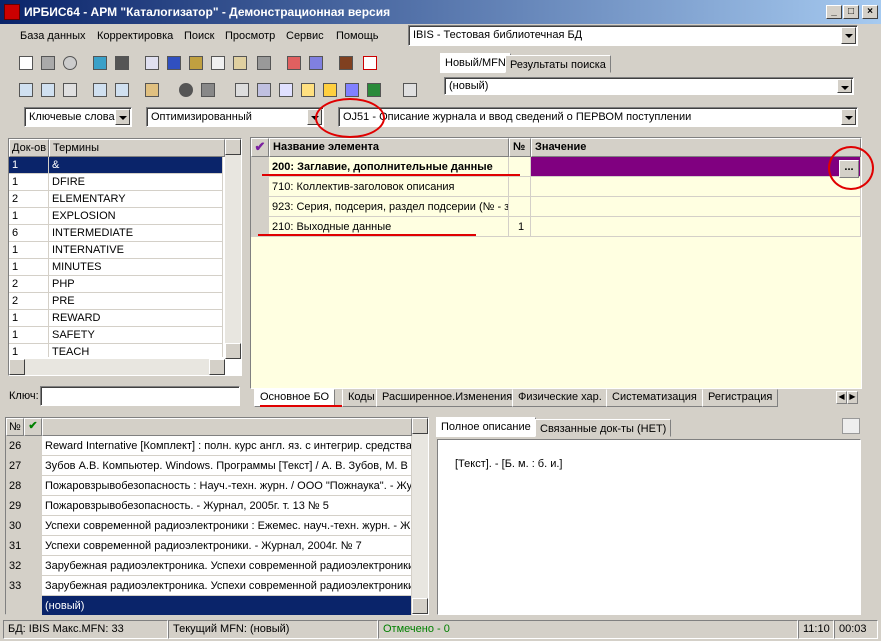  What do you see at coordinates (116, 350) in the screenshot?
I see `list-item: 1 TEACH` at bounding box center [116, 350].